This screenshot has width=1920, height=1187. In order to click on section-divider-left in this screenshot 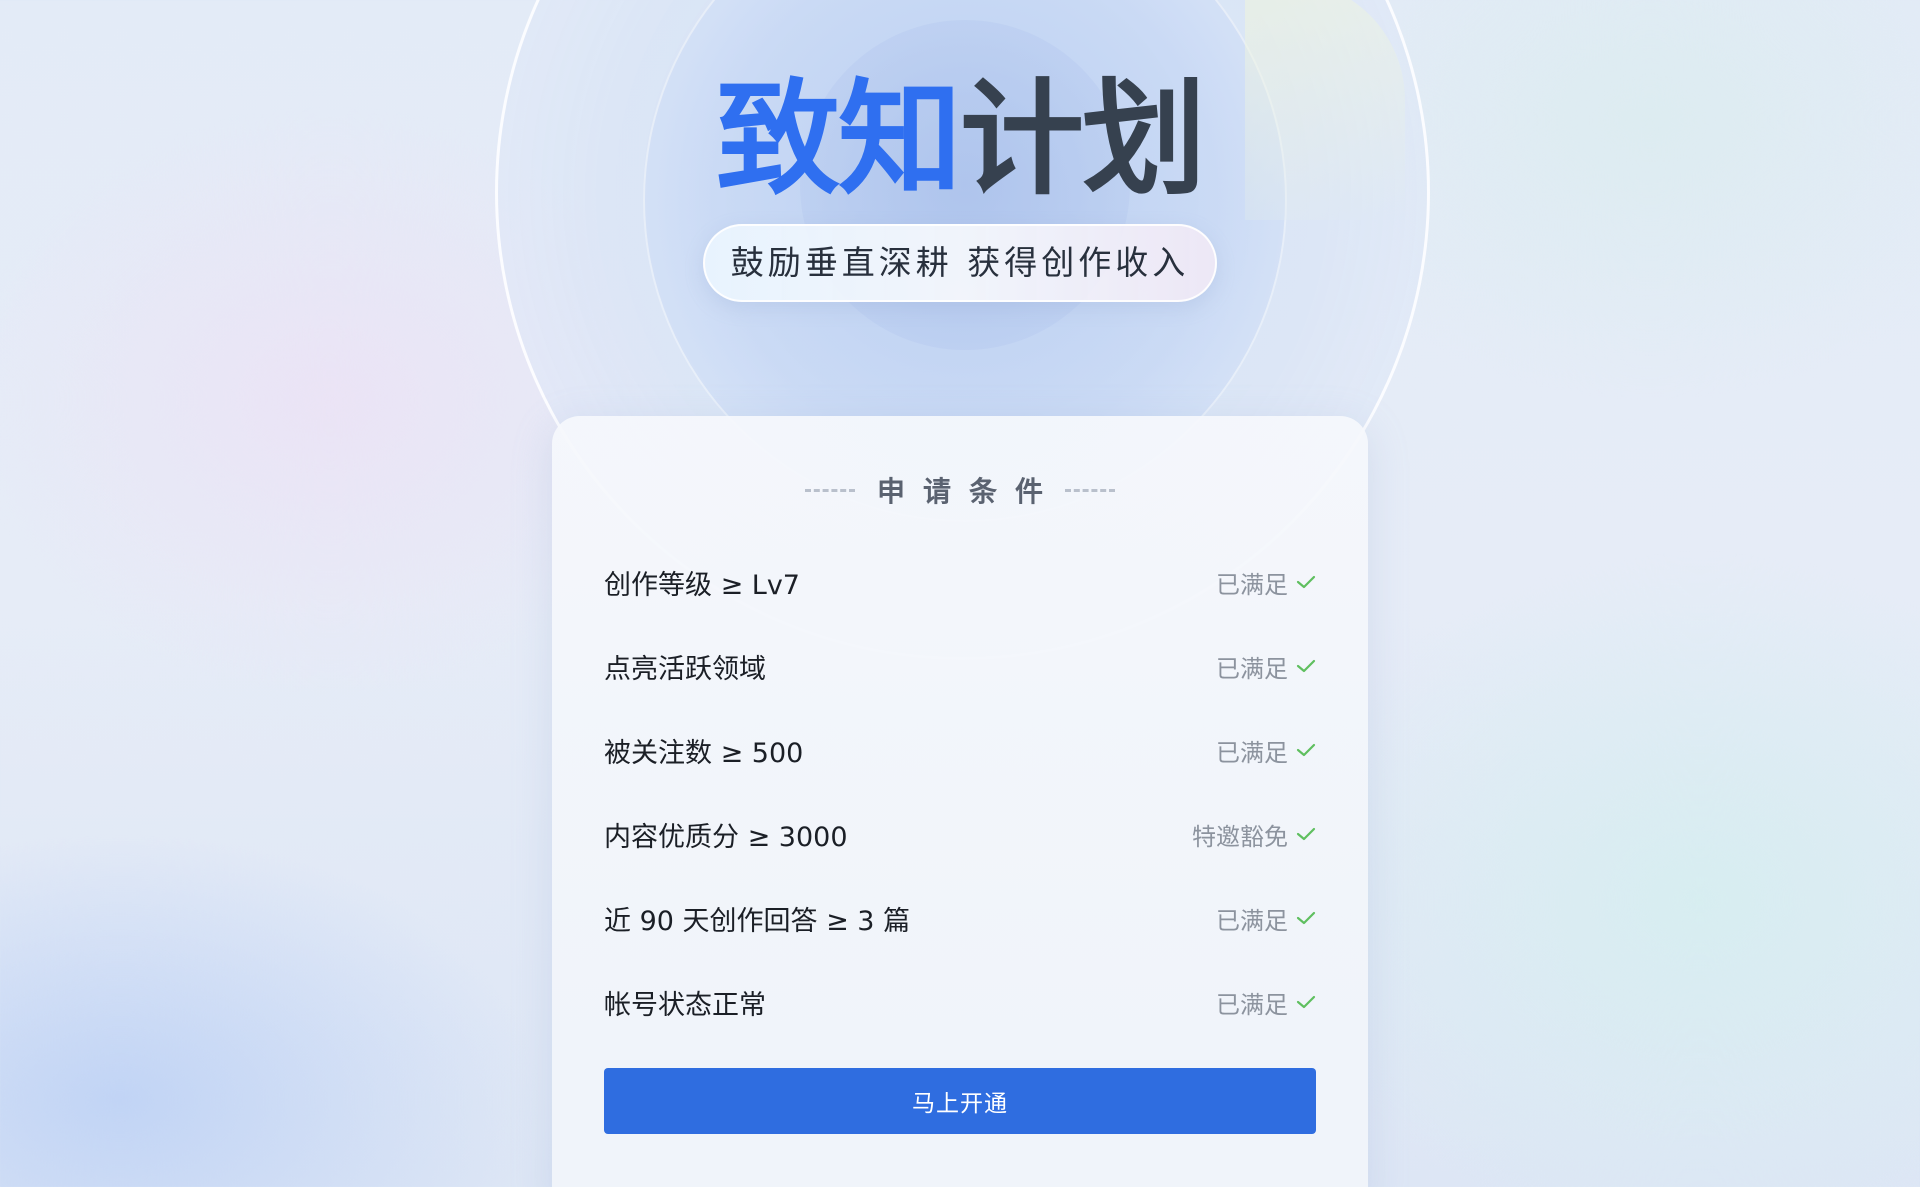, I will do `click(829, 490)`.